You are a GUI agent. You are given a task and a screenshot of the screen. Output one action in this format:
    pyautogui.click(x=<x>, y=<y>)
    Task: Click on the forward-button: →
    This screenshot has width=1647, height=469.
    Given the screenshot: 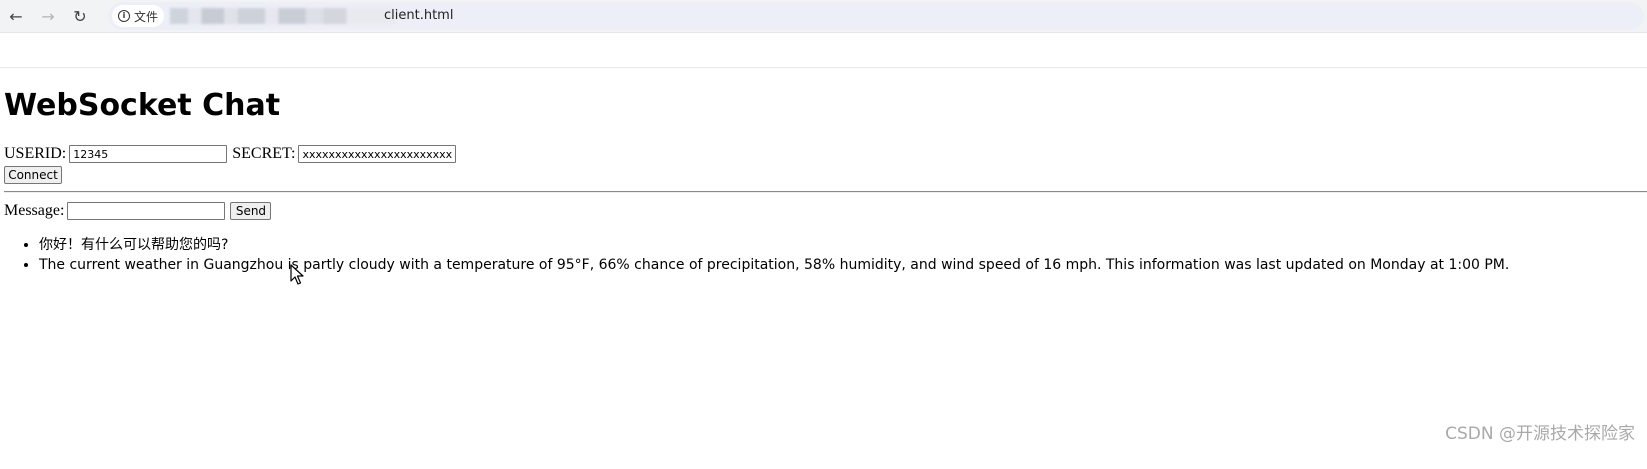 What is the action you would take?
    pyautogui.click(x=48, y=16)
    